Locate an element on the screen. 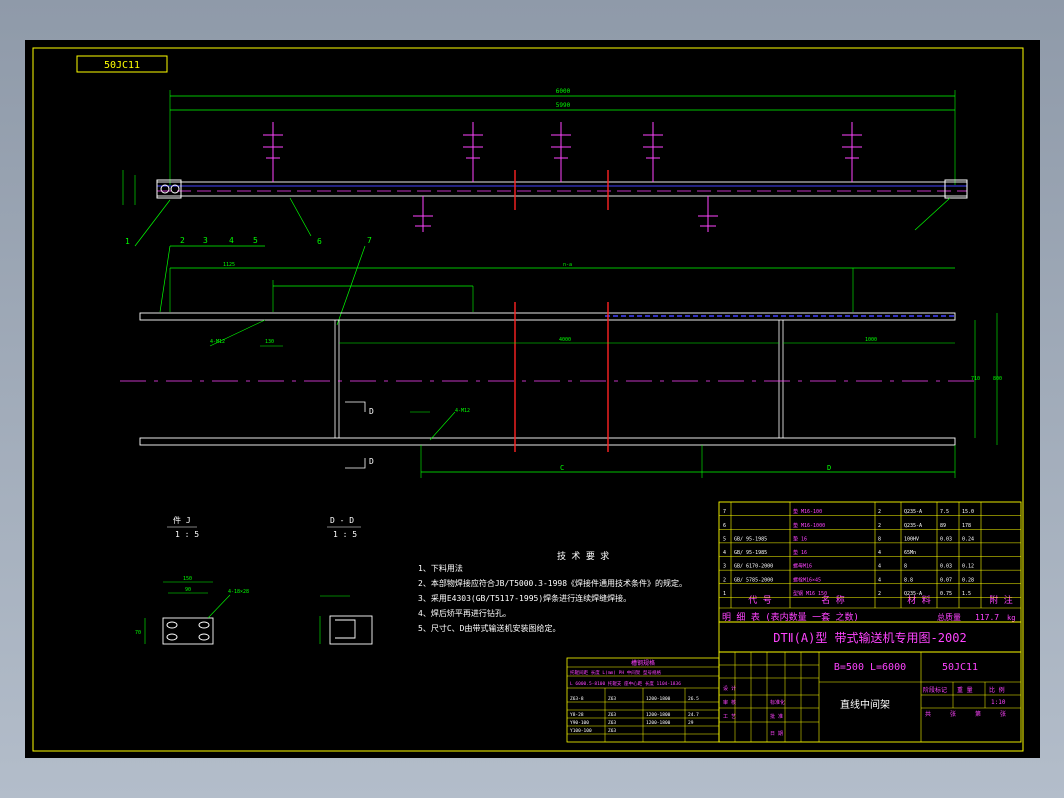 This screenshot has height=798, width=1064. dim-130: 130 is located at coordinates (269, 342).